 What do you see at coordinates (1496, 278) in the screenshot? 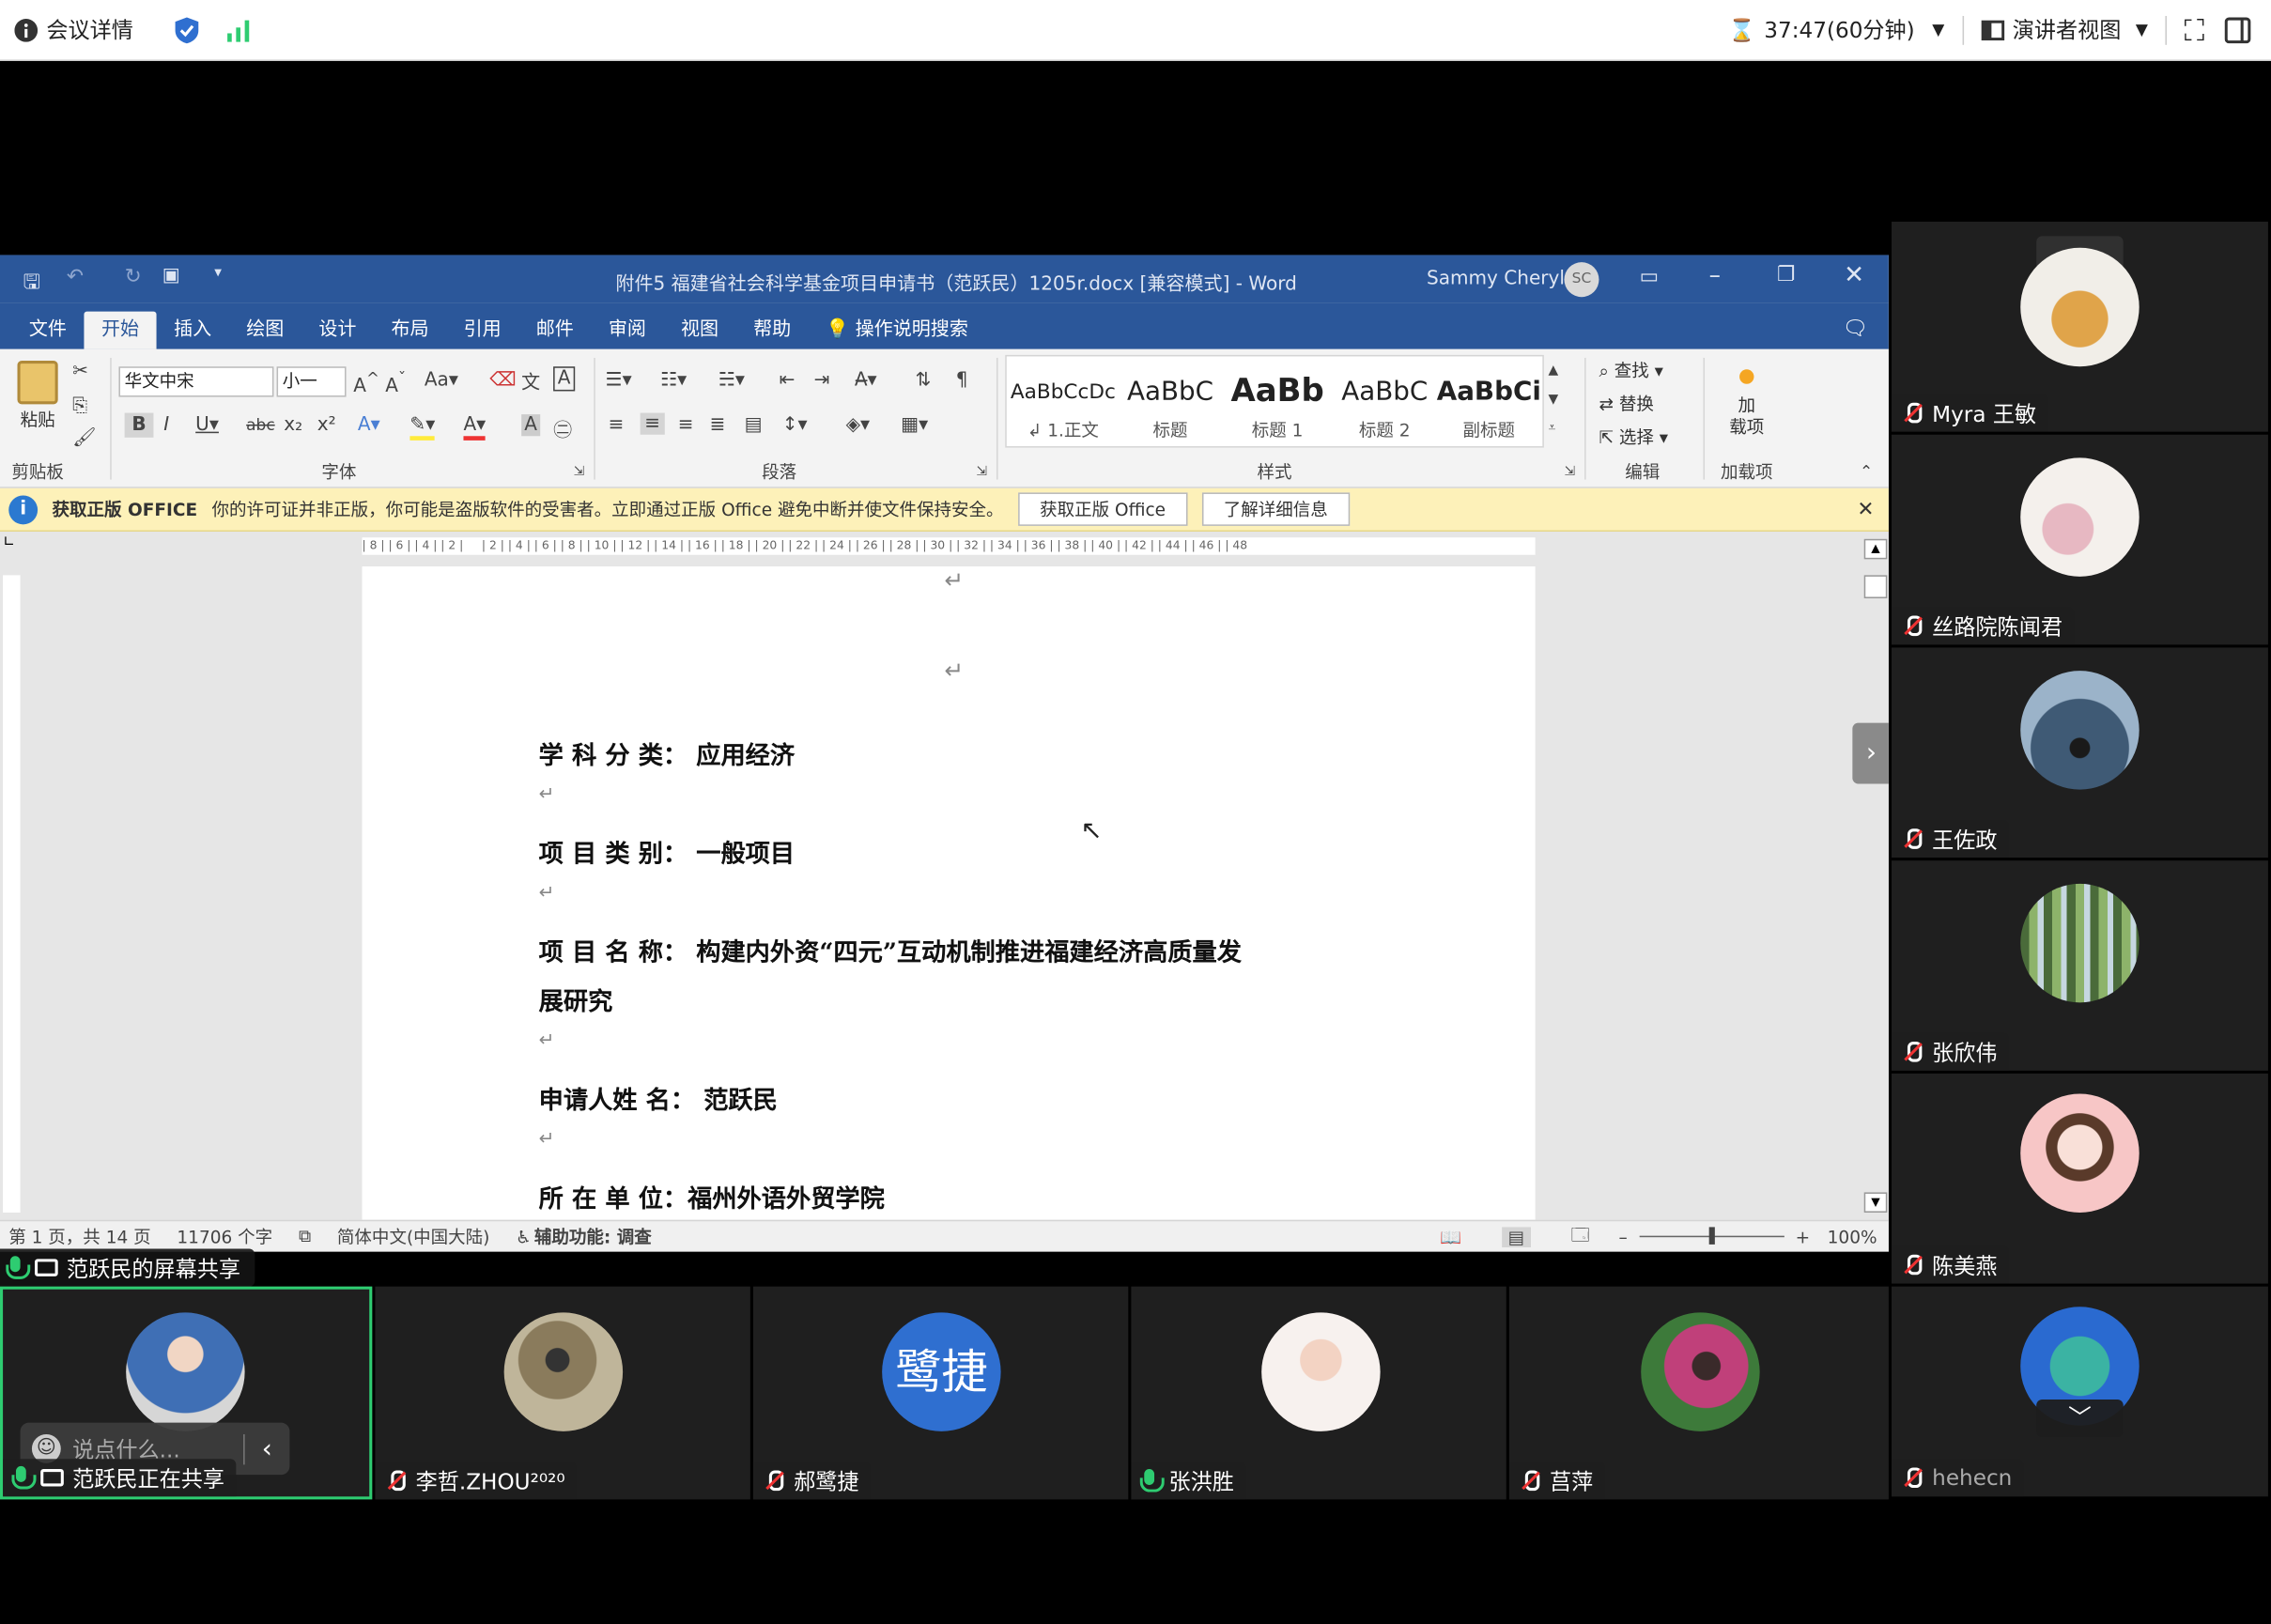
I see `user-name: Sammy Cheryl` at bounding box center [1496, 278].